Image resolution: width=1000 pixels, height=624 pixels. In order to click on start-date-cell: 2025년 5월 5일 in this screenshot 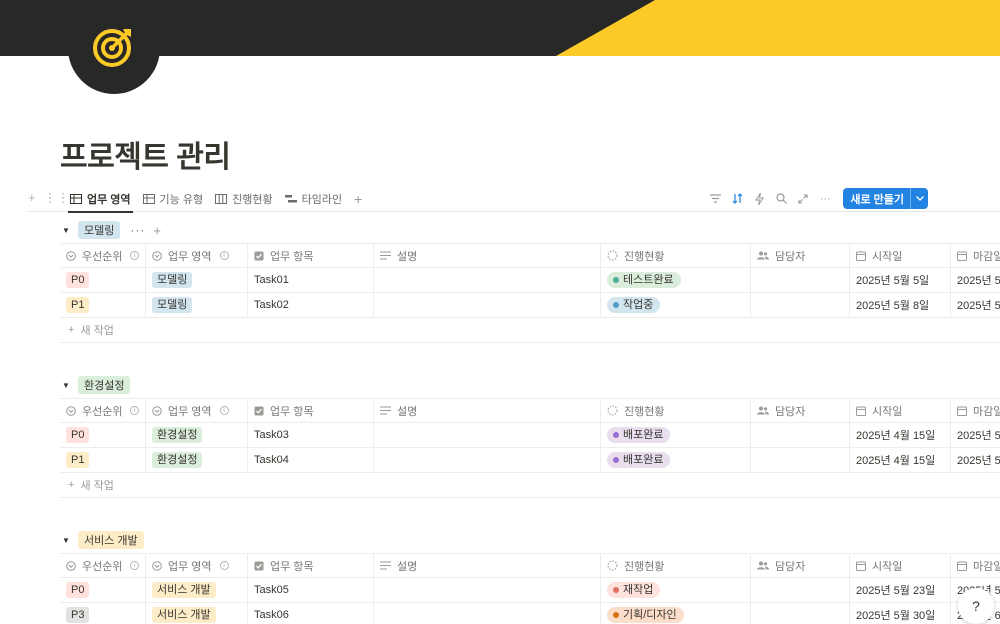, I will do `click(900, 280)`.